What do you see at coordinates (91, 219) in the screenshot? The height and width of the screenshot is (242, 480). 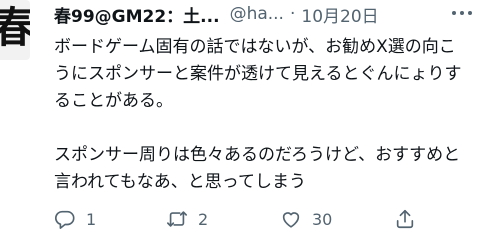 I see `reply-count: 1` at bounding box center [91, 219].